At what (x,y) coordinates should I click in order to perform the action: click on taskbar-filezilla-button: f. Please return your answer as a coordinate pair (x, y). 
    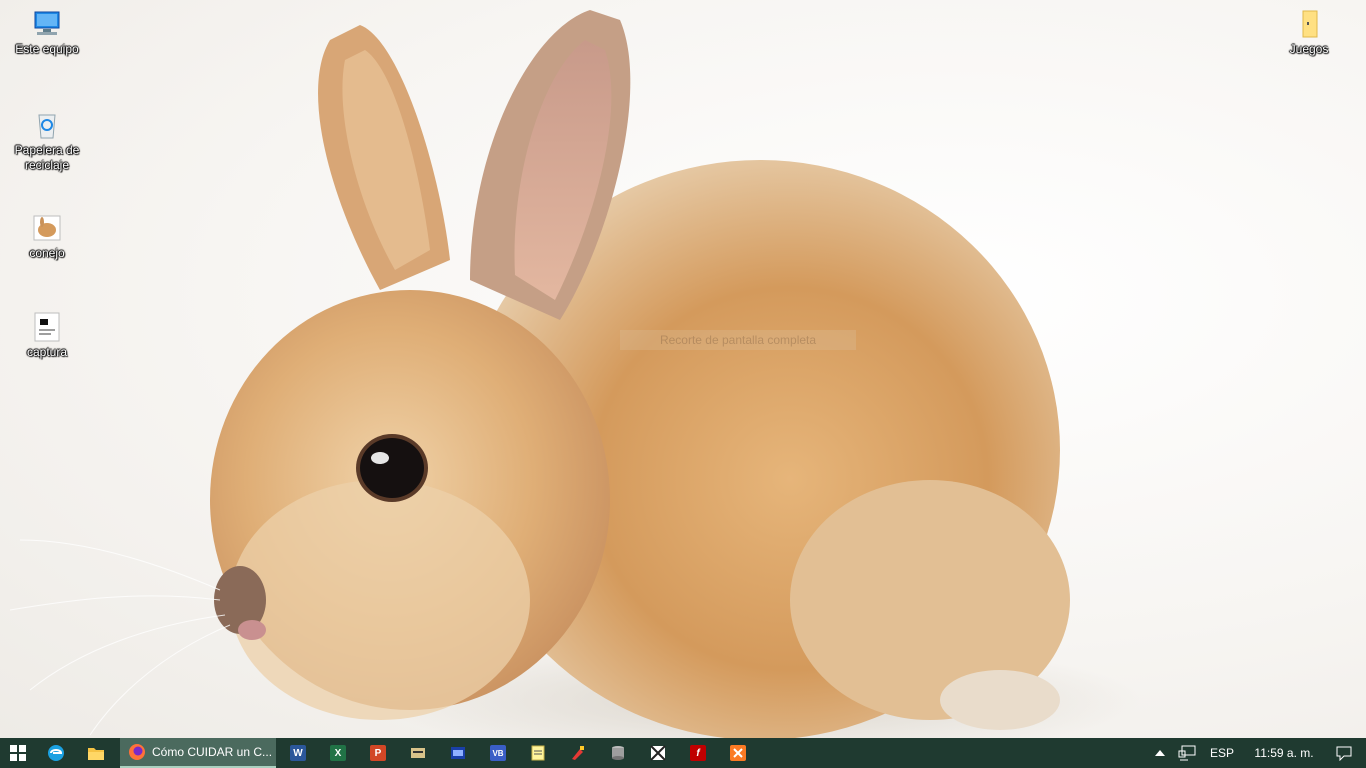
    Looking at the image, I should click on (698, 753).